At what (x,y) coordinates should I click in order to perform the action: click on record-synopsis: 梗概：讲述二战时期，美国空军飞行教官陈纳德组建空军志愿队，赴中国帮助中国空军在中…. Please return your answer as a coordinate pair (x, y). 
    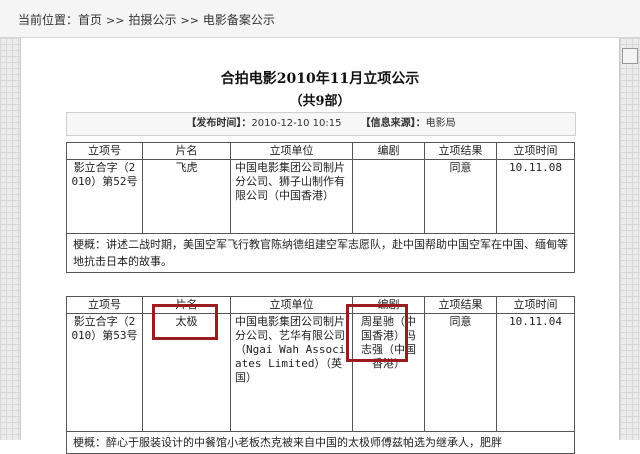
    Looking at the image, I should click on (320, 253).